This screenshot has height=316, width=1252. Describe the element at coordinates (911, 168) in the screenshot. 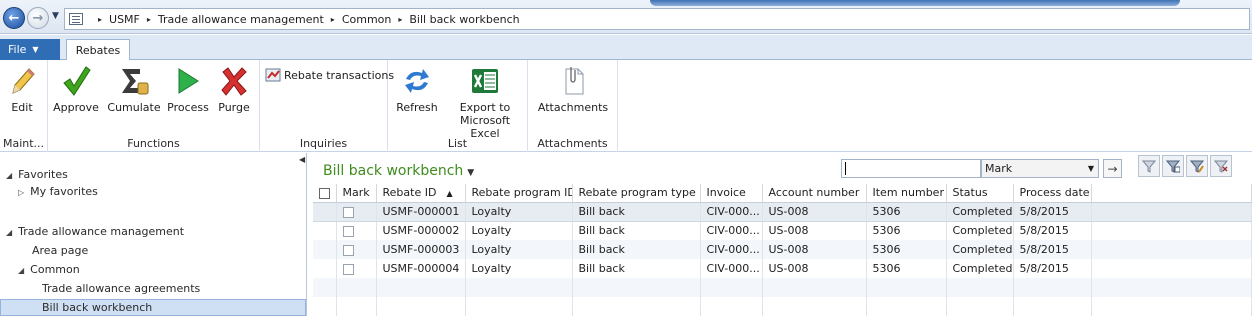

I see `filter-input` at that location.